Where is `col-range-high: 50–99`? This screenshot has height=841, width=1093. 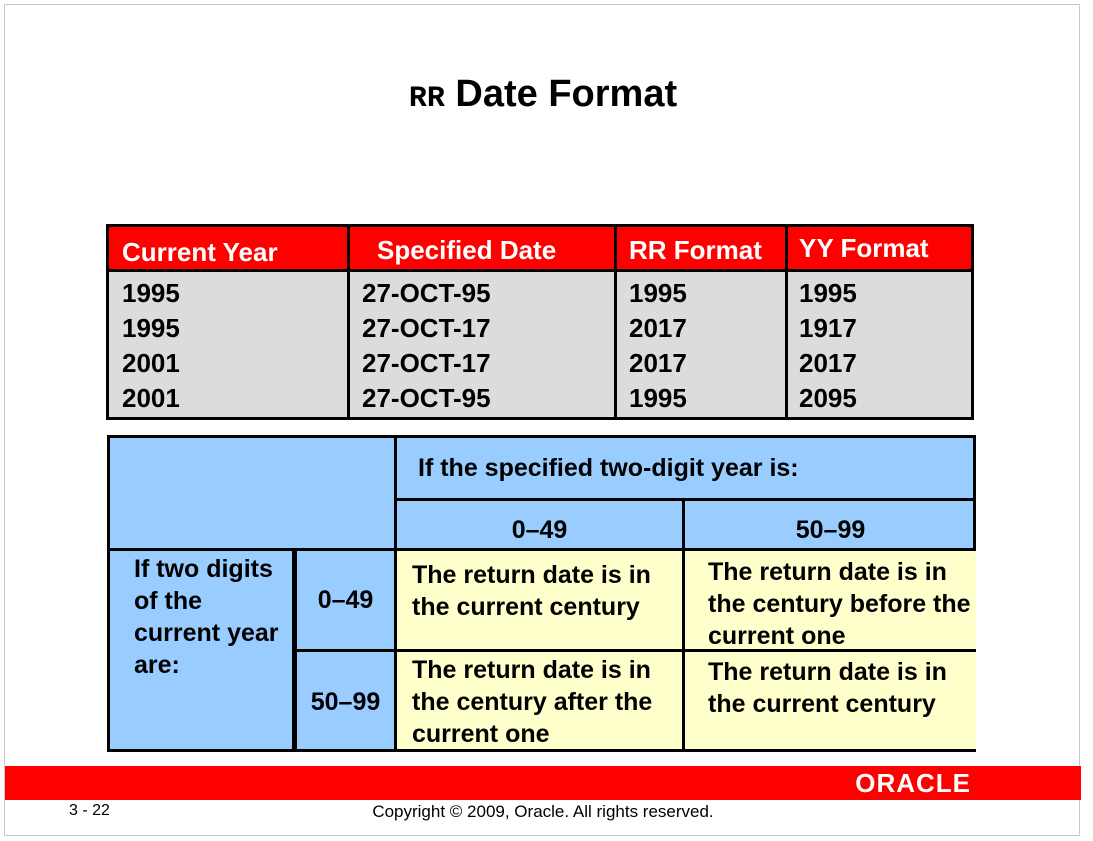 col-range-high: 50–99 is located at coordinates (830, 530).